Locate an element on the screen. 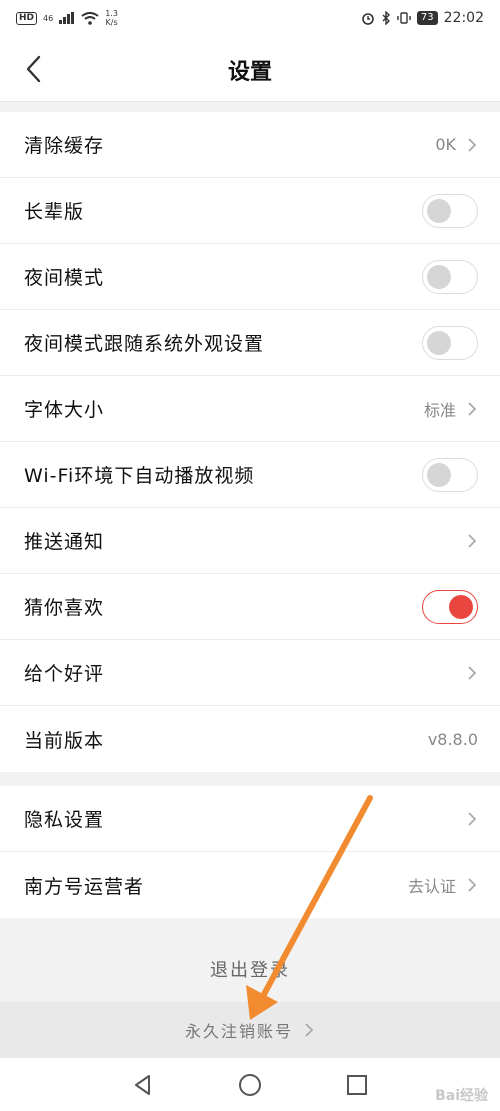 This screenshot has height=1111, width=500. setting-font-size: 字体大小 标准 is located at coordinates (250, 409).